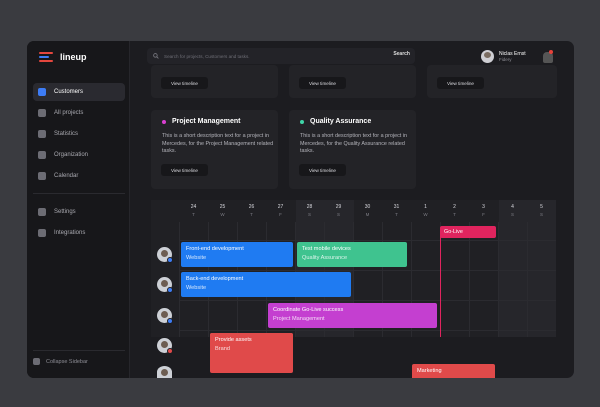 The image size is (600, 407). Describe the element at coordinates (512, 210) in the screenshot. I see `day-header: 4S` at that location.